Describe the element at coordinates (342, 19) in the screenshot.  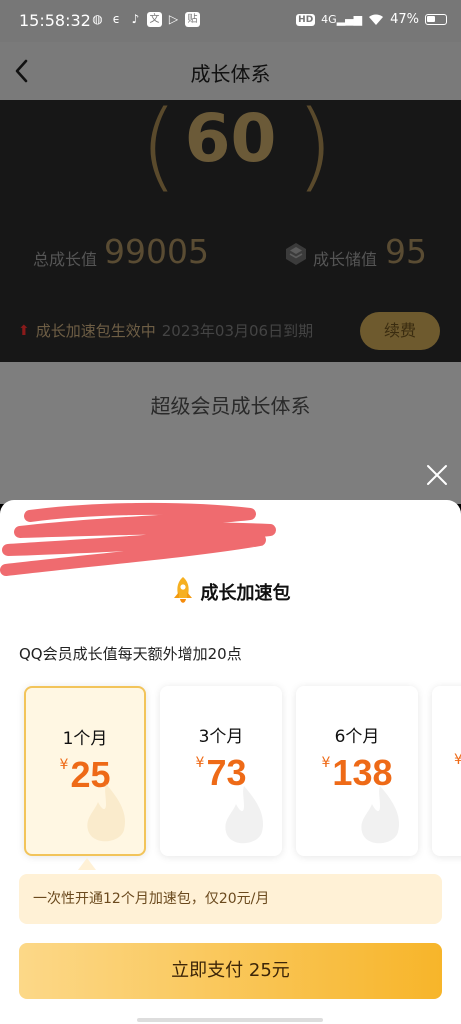
I see `cellular-signal-icon: 4G▂▄▆` at that location.